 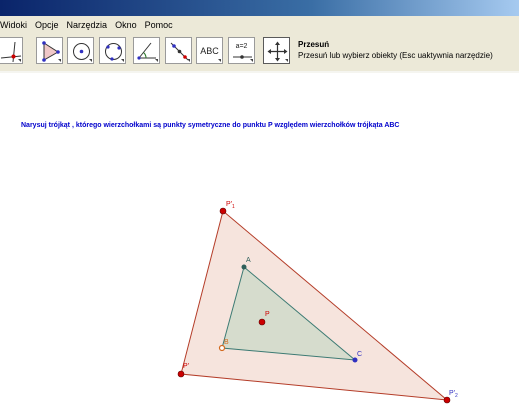 I want to click on label-p1: P'1, so click(x=230, y=205).